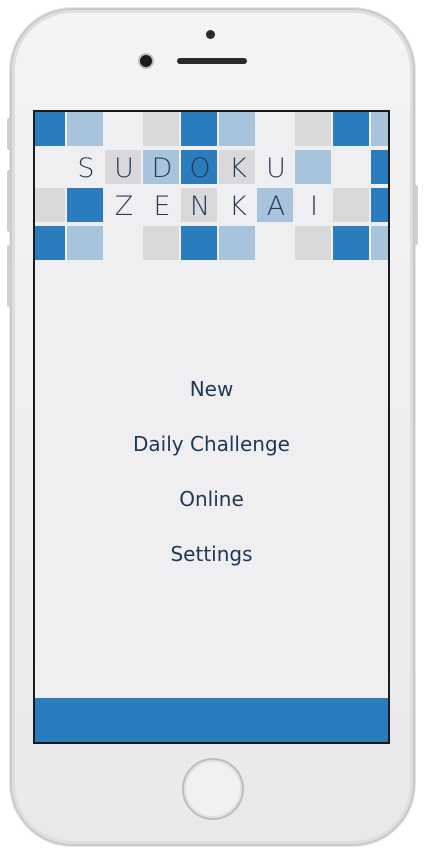 The height and width of the screenshot is (854, 425). I want to click on sudoku-letter: K, so click(238, 168).